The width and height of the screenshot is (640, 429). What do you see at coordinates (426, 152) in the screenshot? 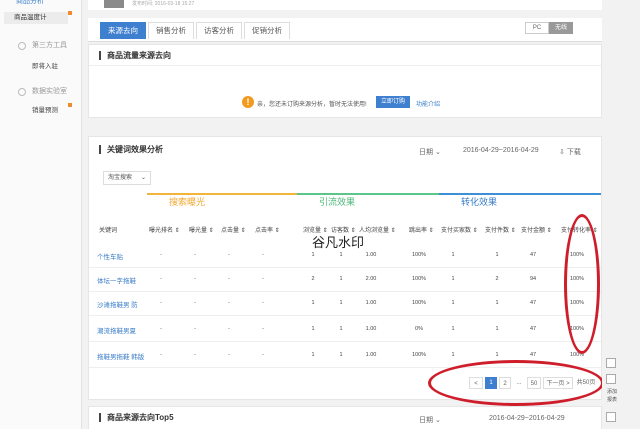
I see `date-label-text: 日期` at bounding box center [426, 152].